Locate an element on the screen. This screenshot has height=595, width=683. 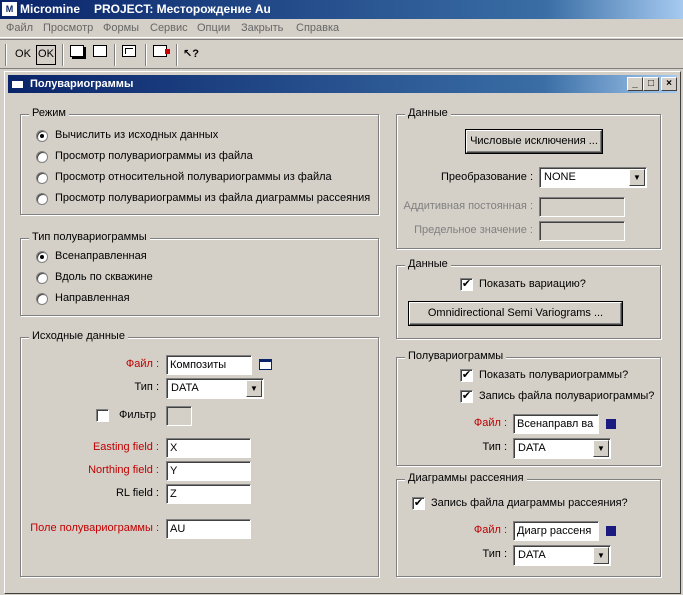
app-name: Micromine is located at coordinates (50, 9).